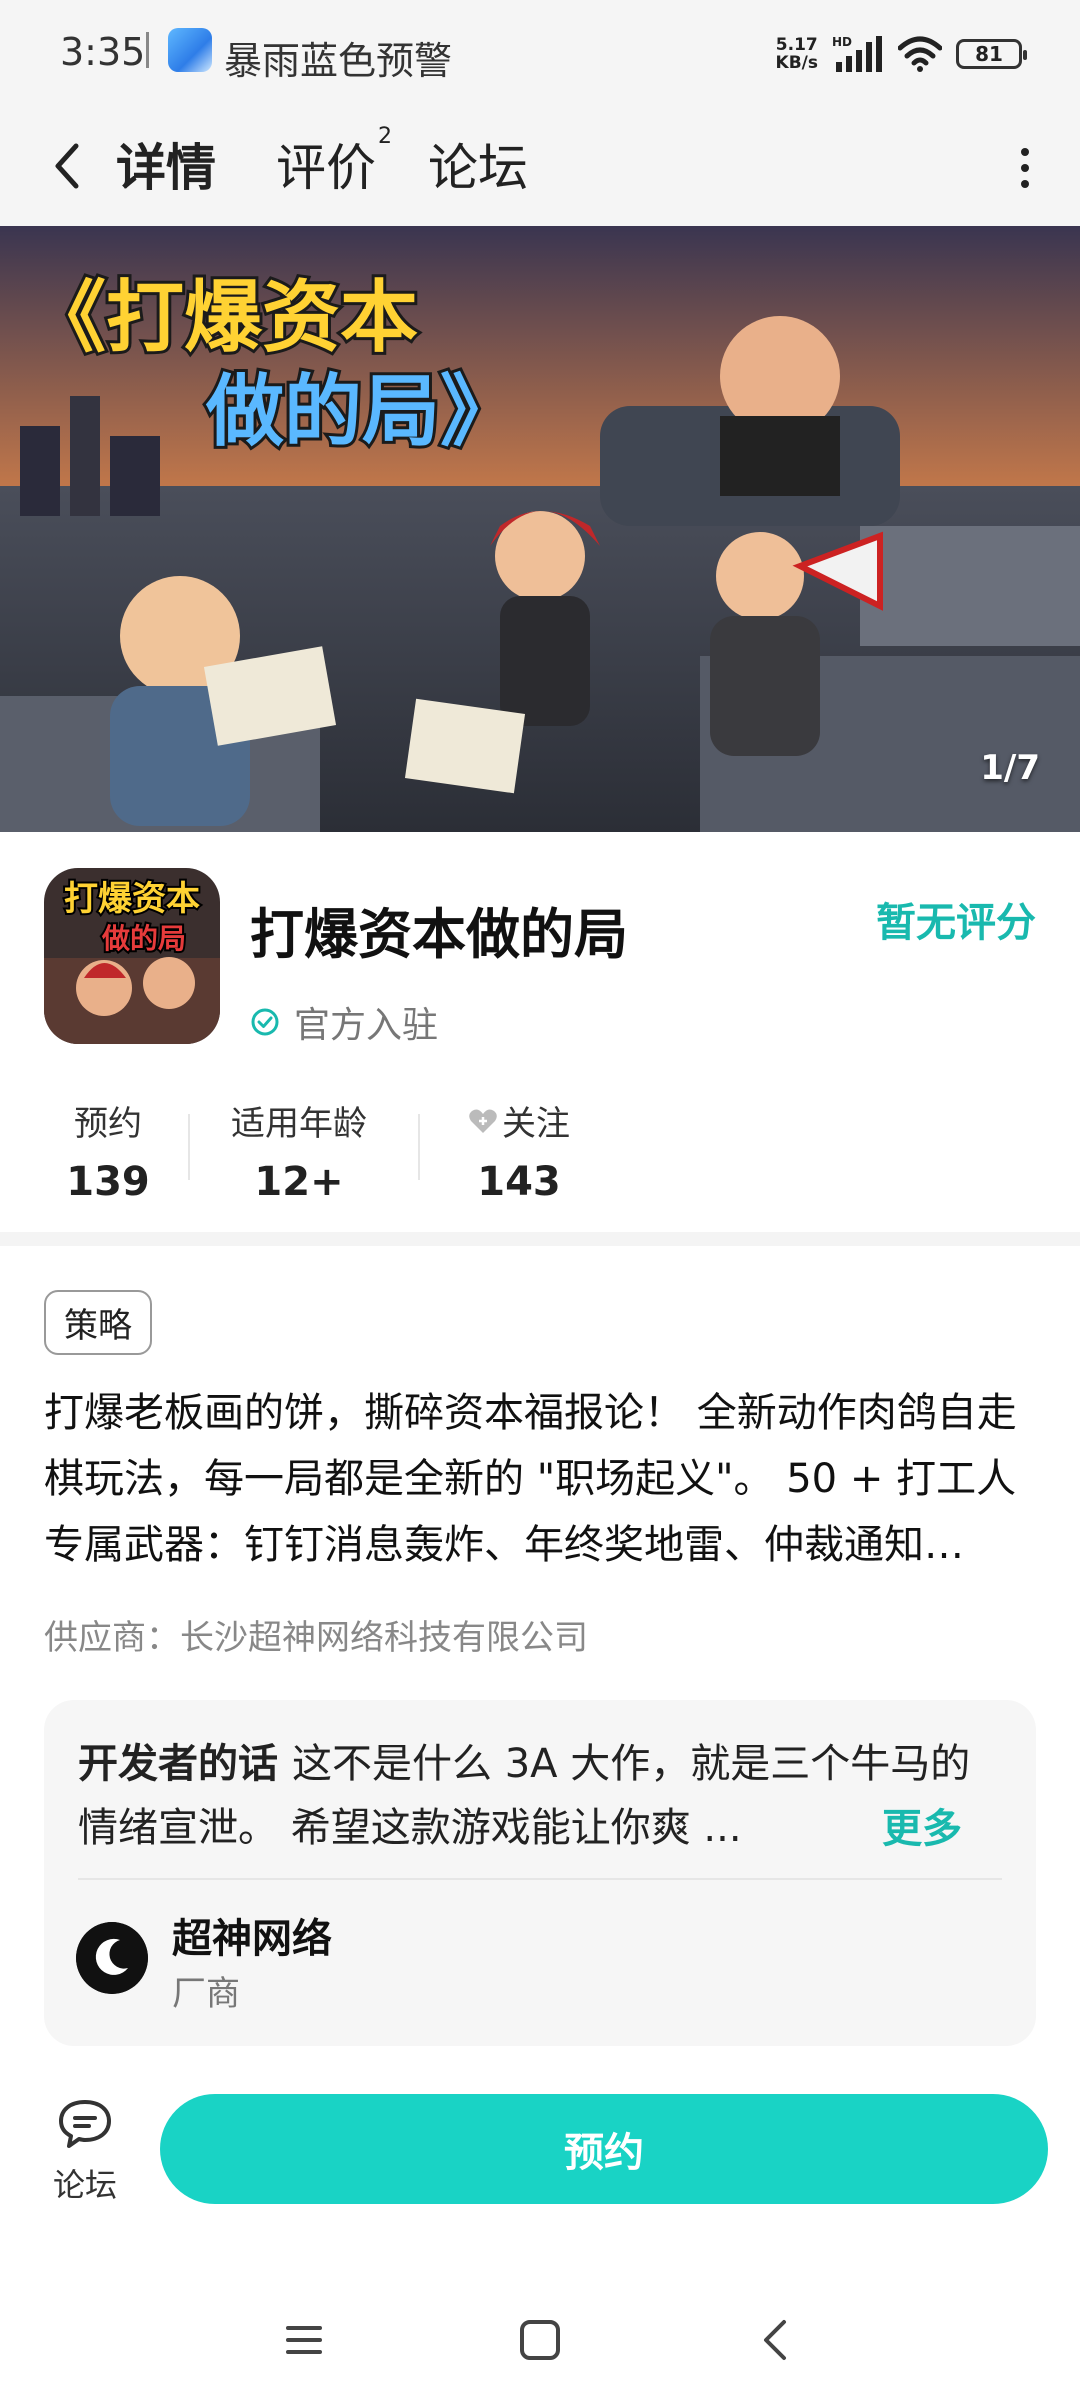 The width and height of the screenshot is (1080, 2400). Describe the element at coordinates (143, 938) in the screenshot. I see `app-icon-text-line2: 做的局` at that location.